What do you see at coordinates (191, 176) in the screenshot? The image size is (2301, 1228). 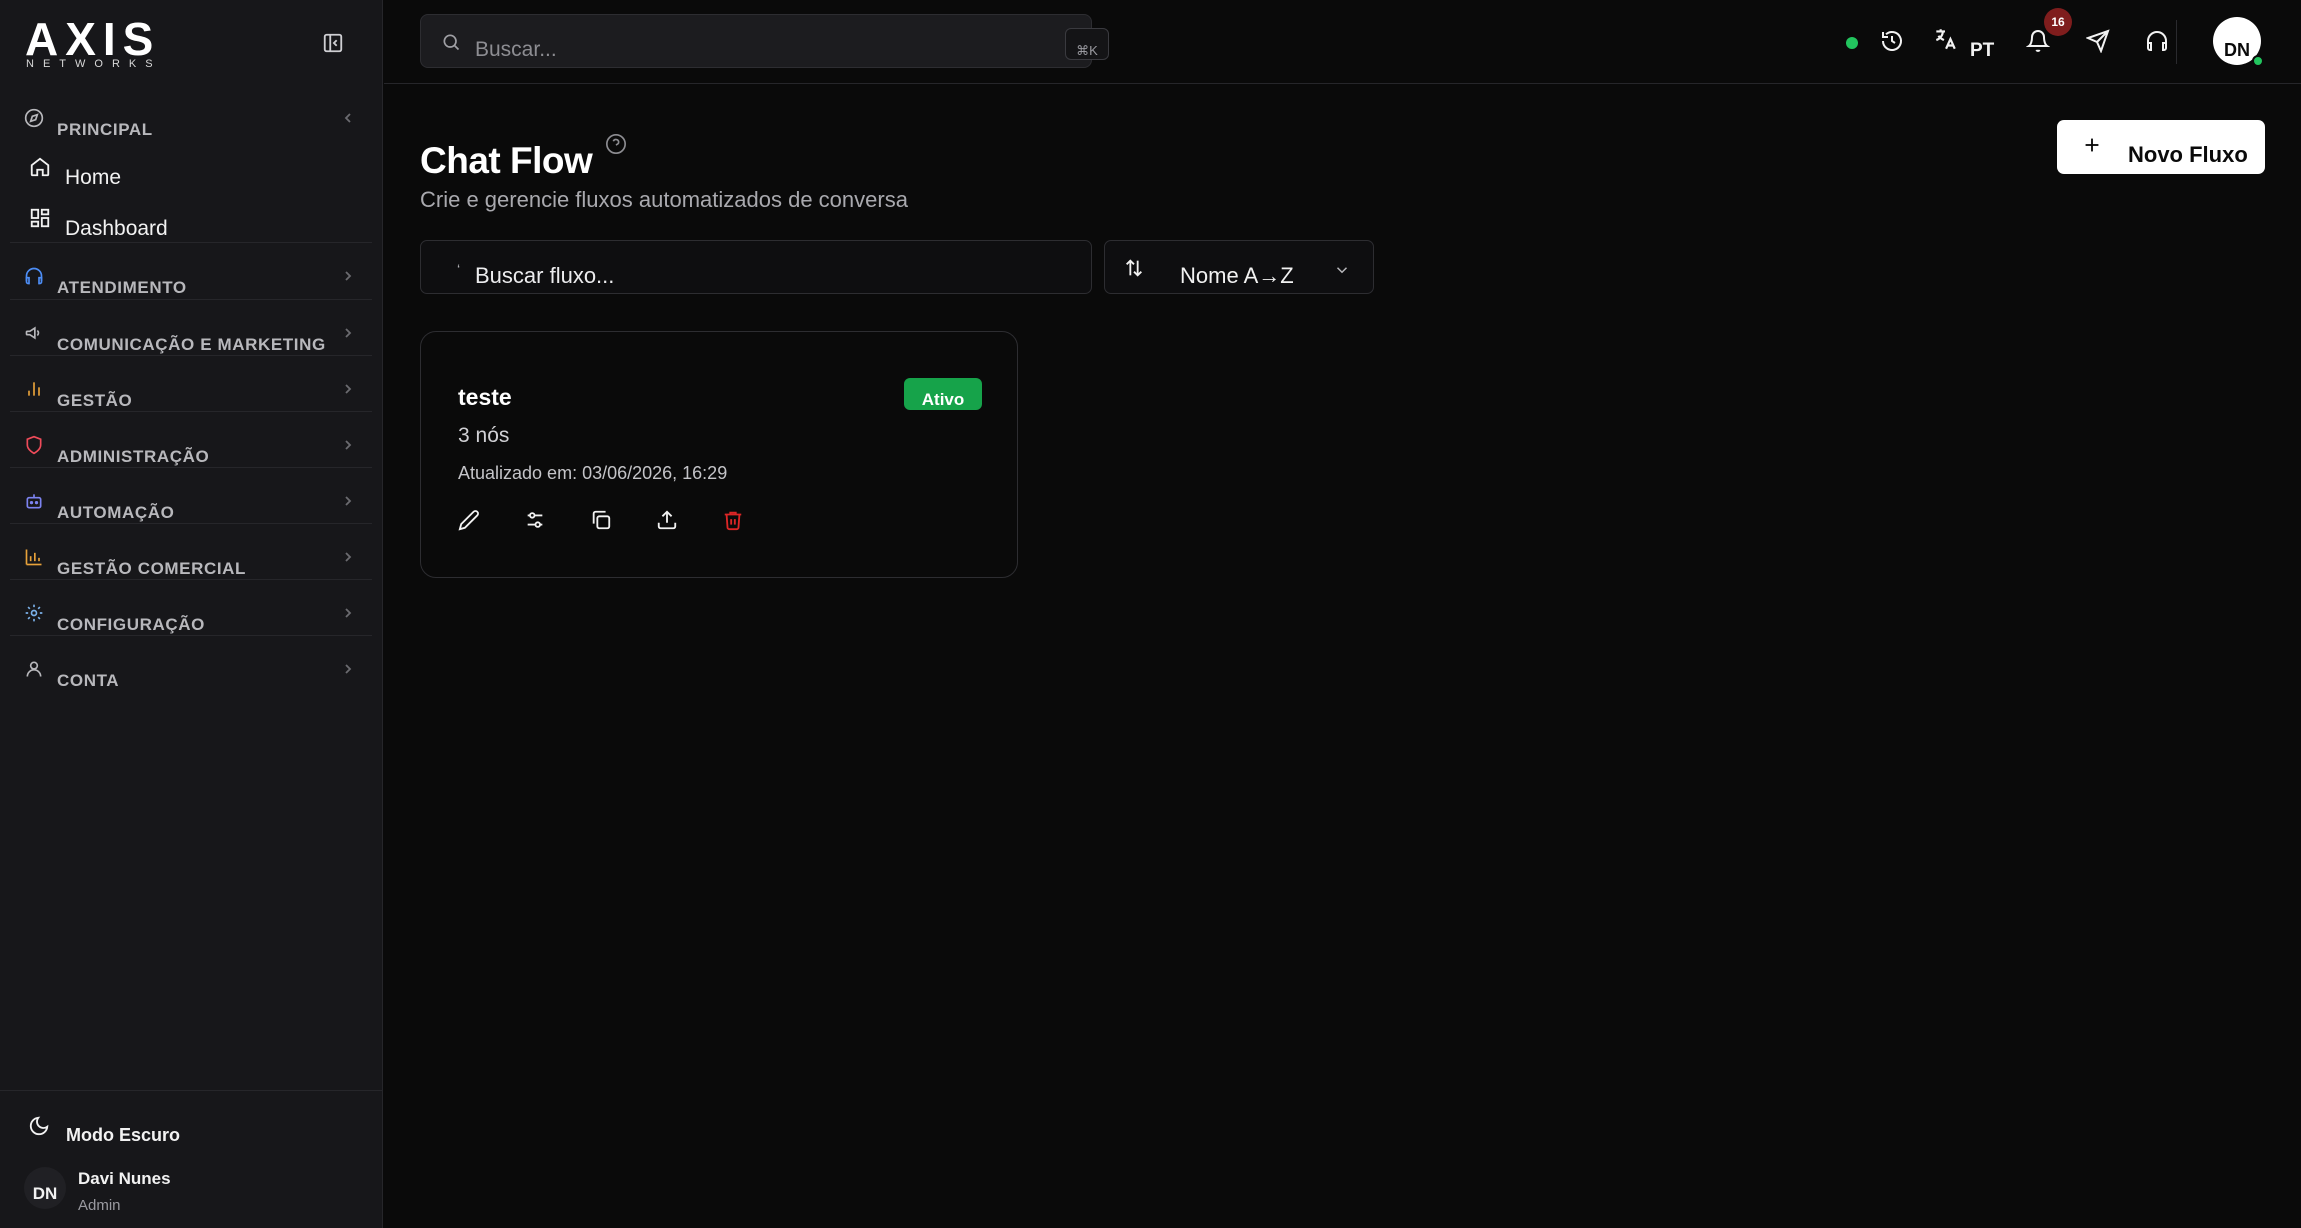 I see `sidebar-item-home: Home` at bounding box center [191, 176].